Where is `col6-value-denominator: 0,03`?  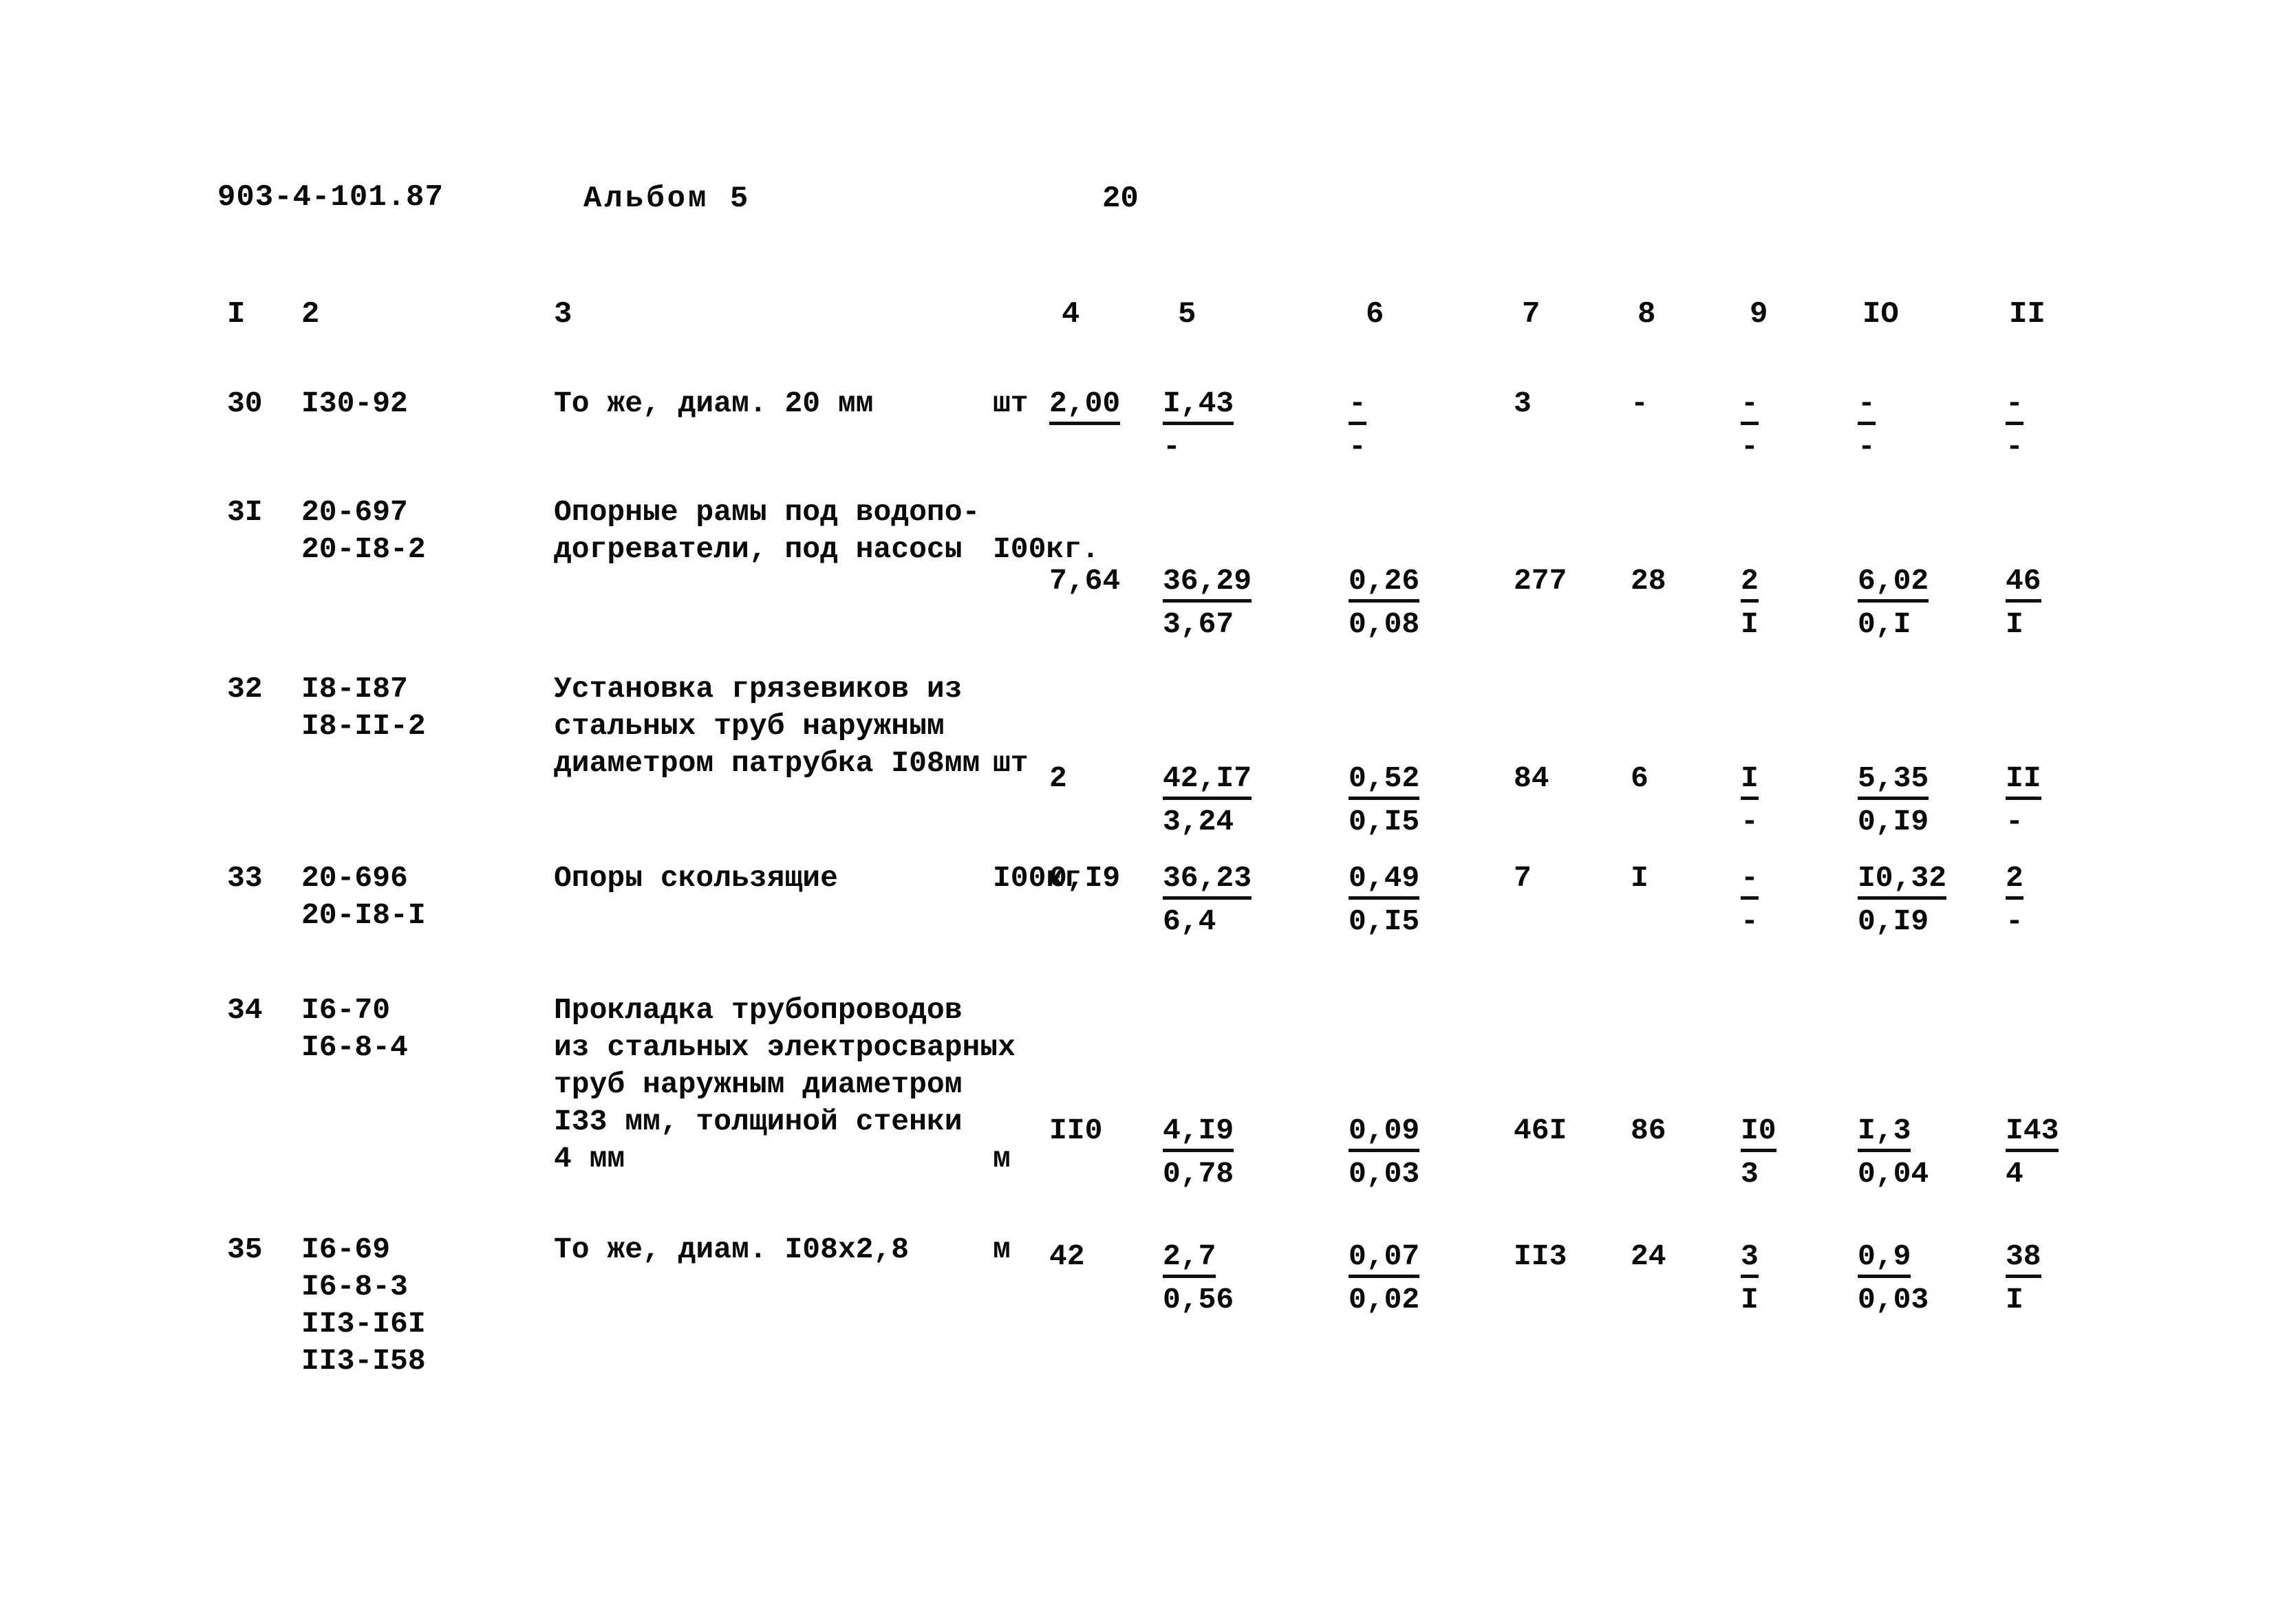
col6-value-denominator: 0,03 is located at coordinates (1384, 1174).